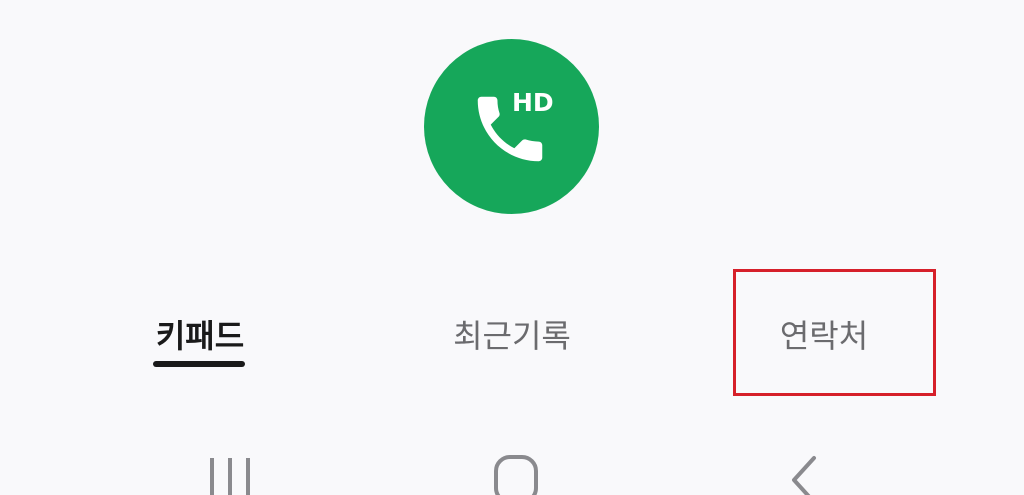  Describe the element at coordinates (199, 364) in the screenshot. I see `active-tab-indicator` at that location.